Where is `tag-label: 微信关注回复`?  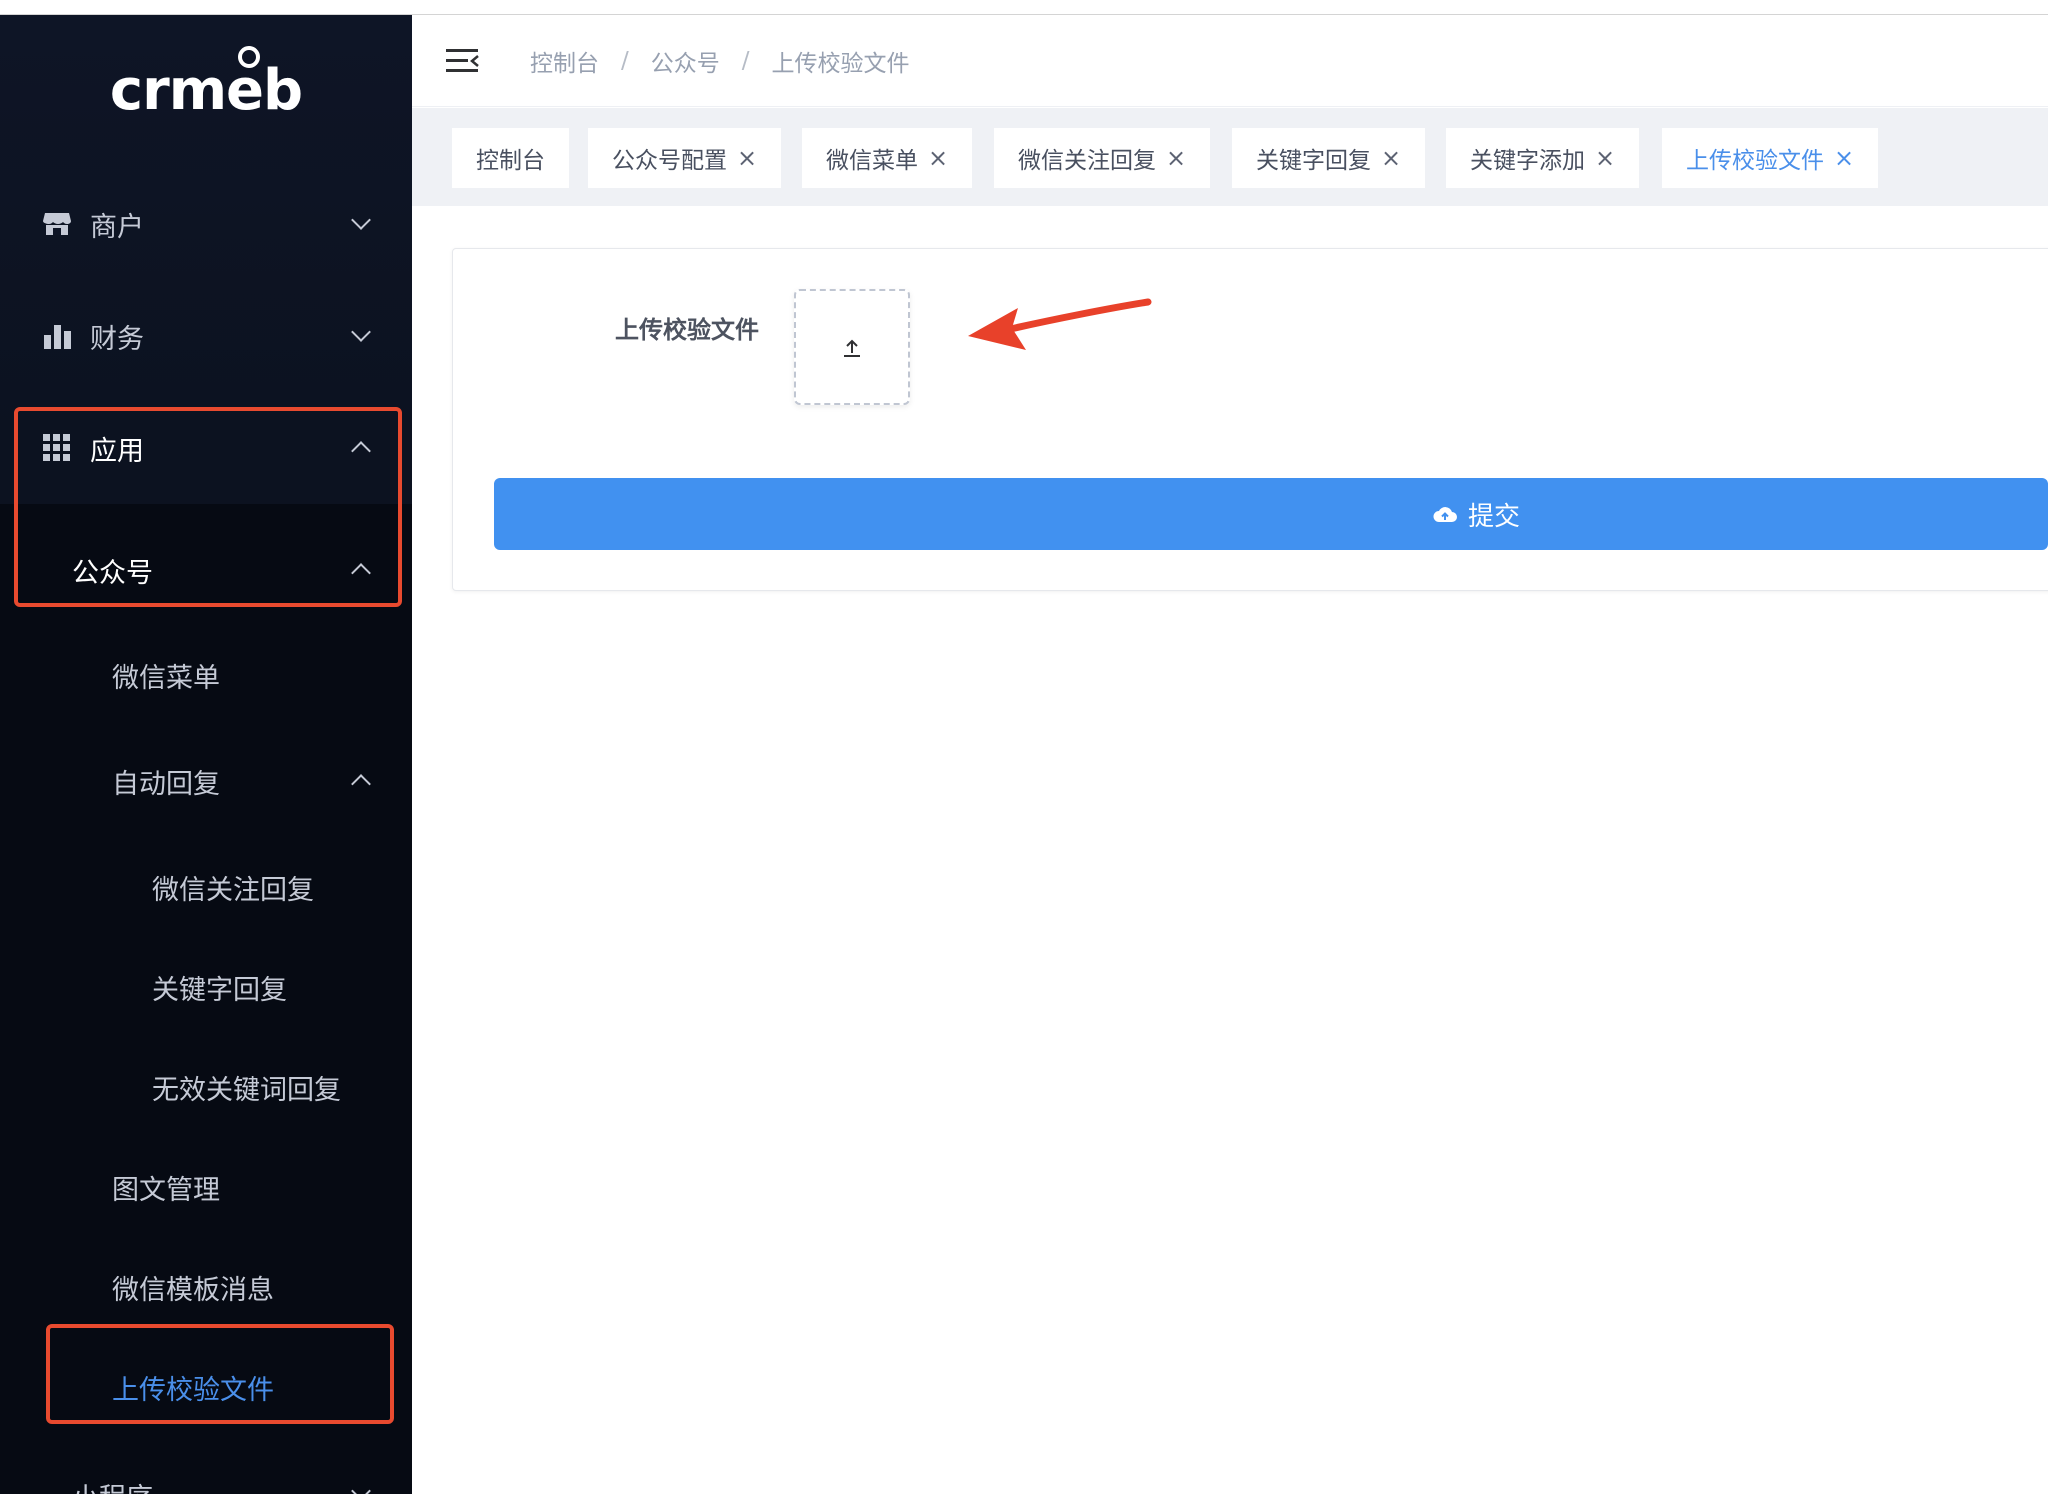
tag-label: 微信关注回复 is located at coordinates (1087, 161).